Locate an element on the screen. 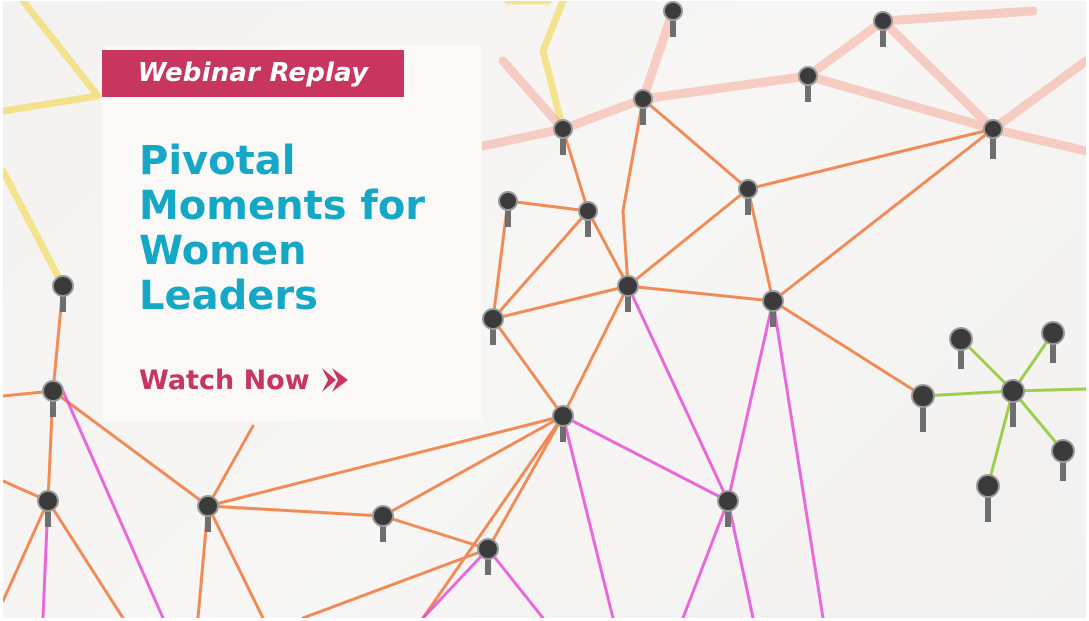 This screenshot has width=1089, height=621. watch-now-link: Watch Now is located at coordinates (244, 380).